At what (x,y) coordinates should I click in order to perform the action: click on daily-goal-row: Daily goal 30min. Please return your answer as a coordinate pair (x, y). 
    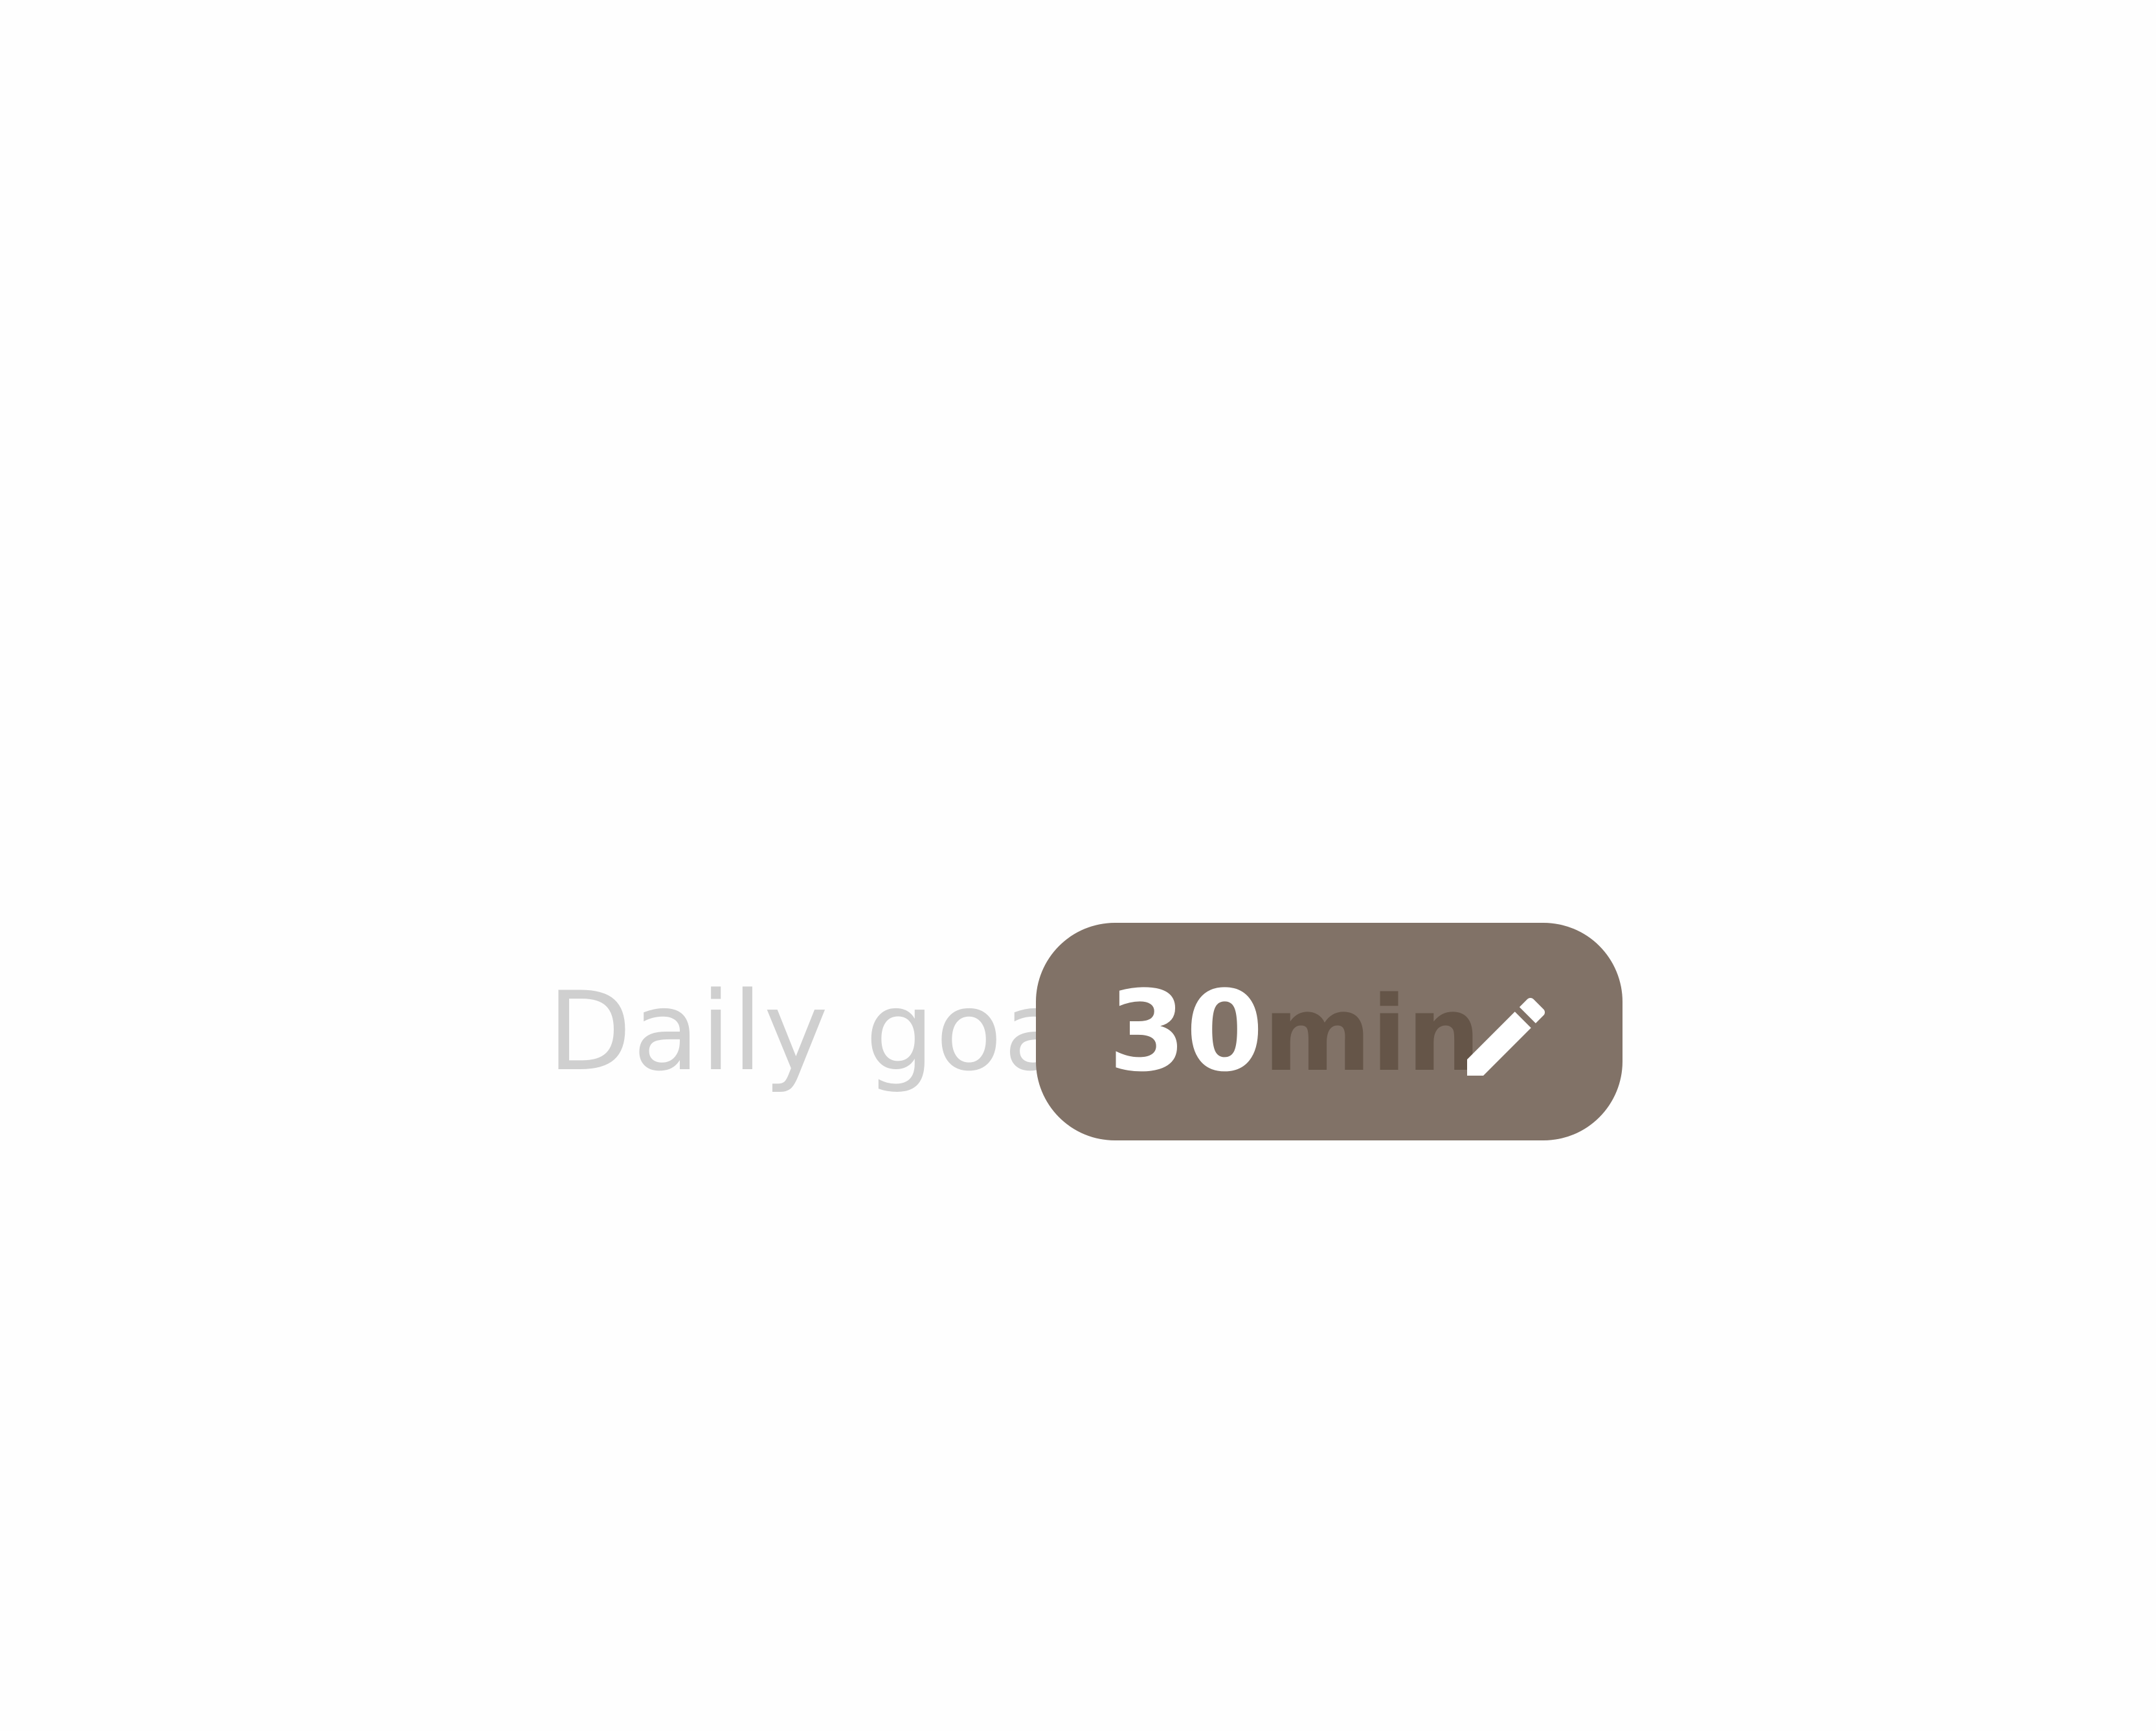
    Looking at the image, I should click on (1078, 1032).